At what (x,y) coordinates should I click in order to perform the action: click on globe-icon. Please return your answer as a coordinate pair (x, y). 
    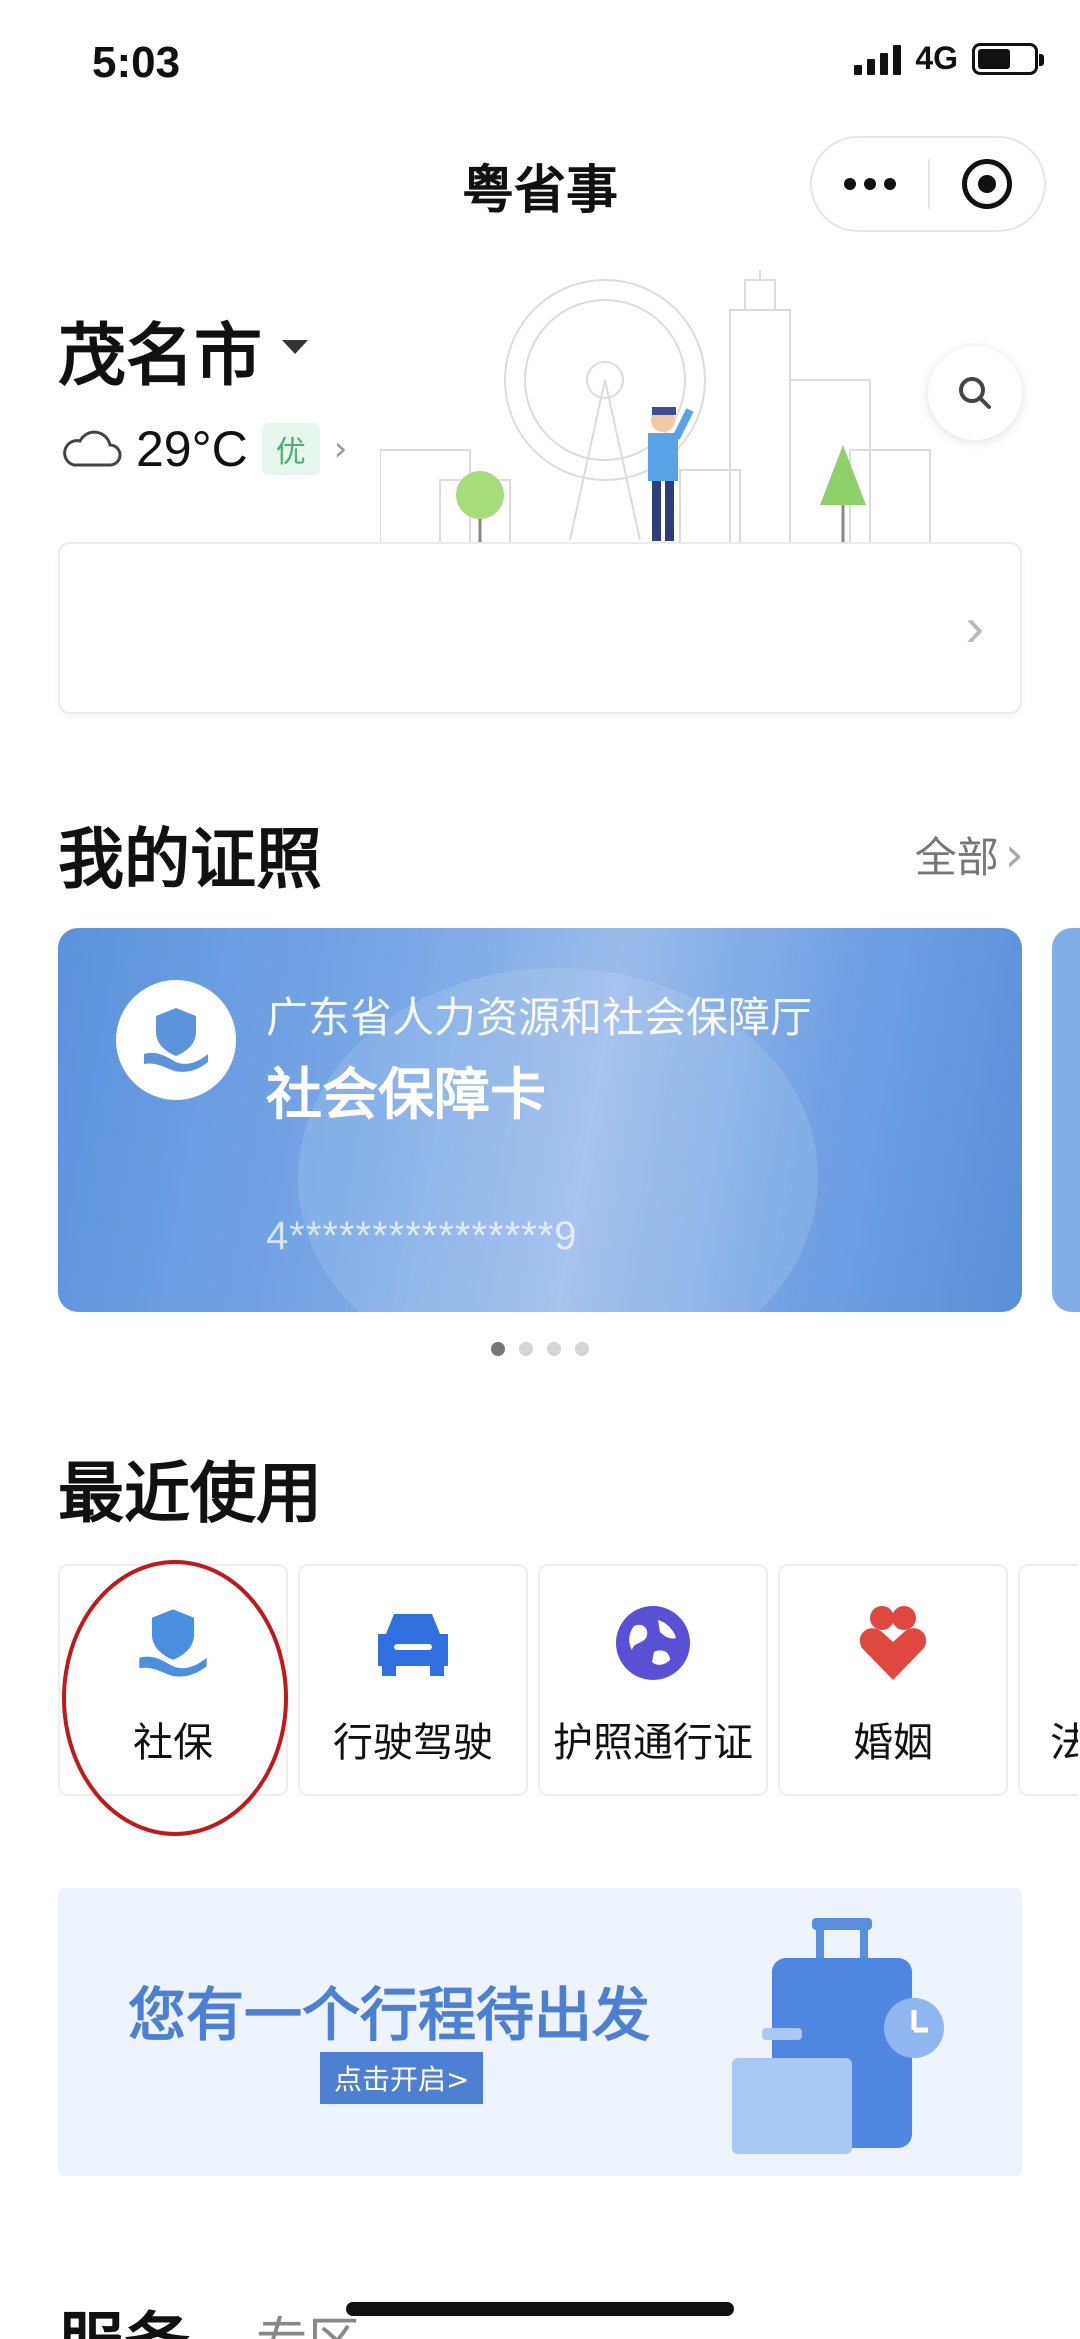
    Looking at the image, I should click on (653, 1643).